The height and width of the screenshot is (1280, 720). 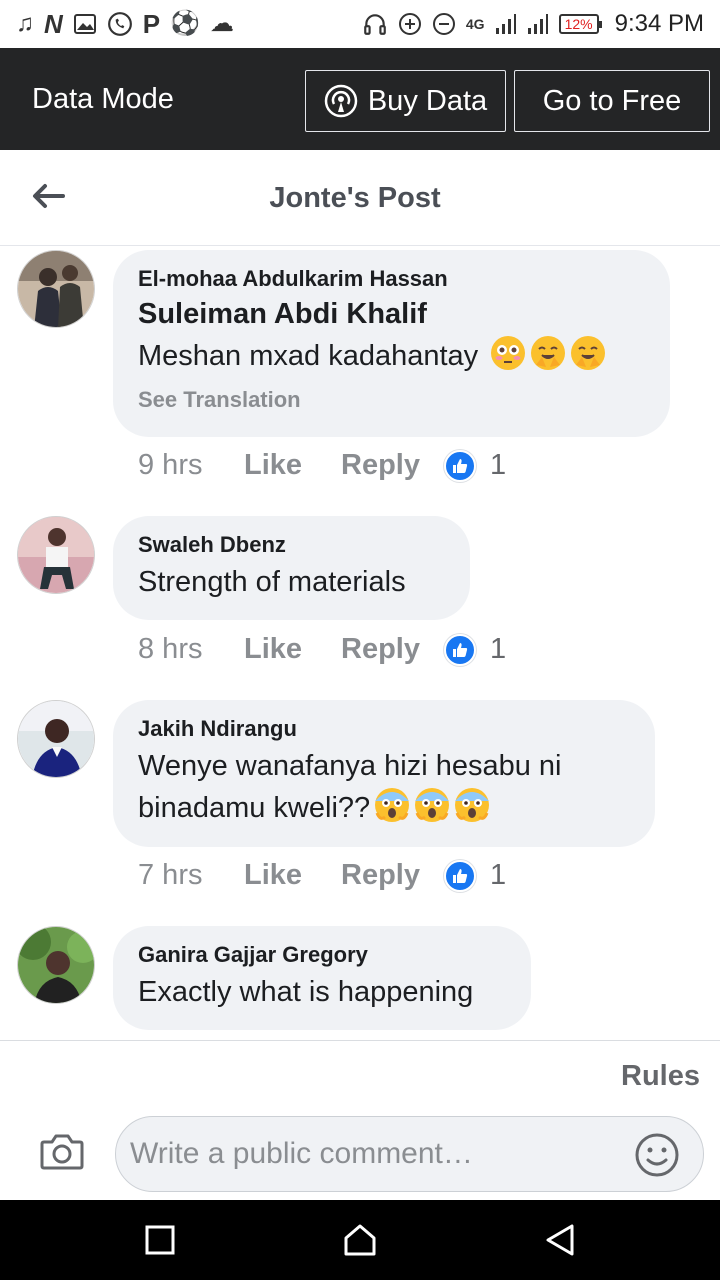 What do you see at coordinates (444, 24) in the screenshot?
I see `minus-circle-icon` at bounding box center [444, 24].